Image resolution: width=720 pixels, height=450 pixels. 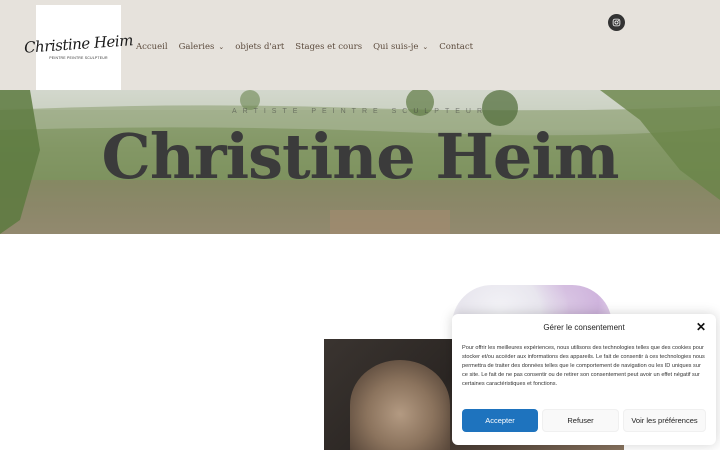 What do you see at coordinates (580, 420) in the screenshot?
I see `refuse-button: Refuser` at bounding box center [580, 420].